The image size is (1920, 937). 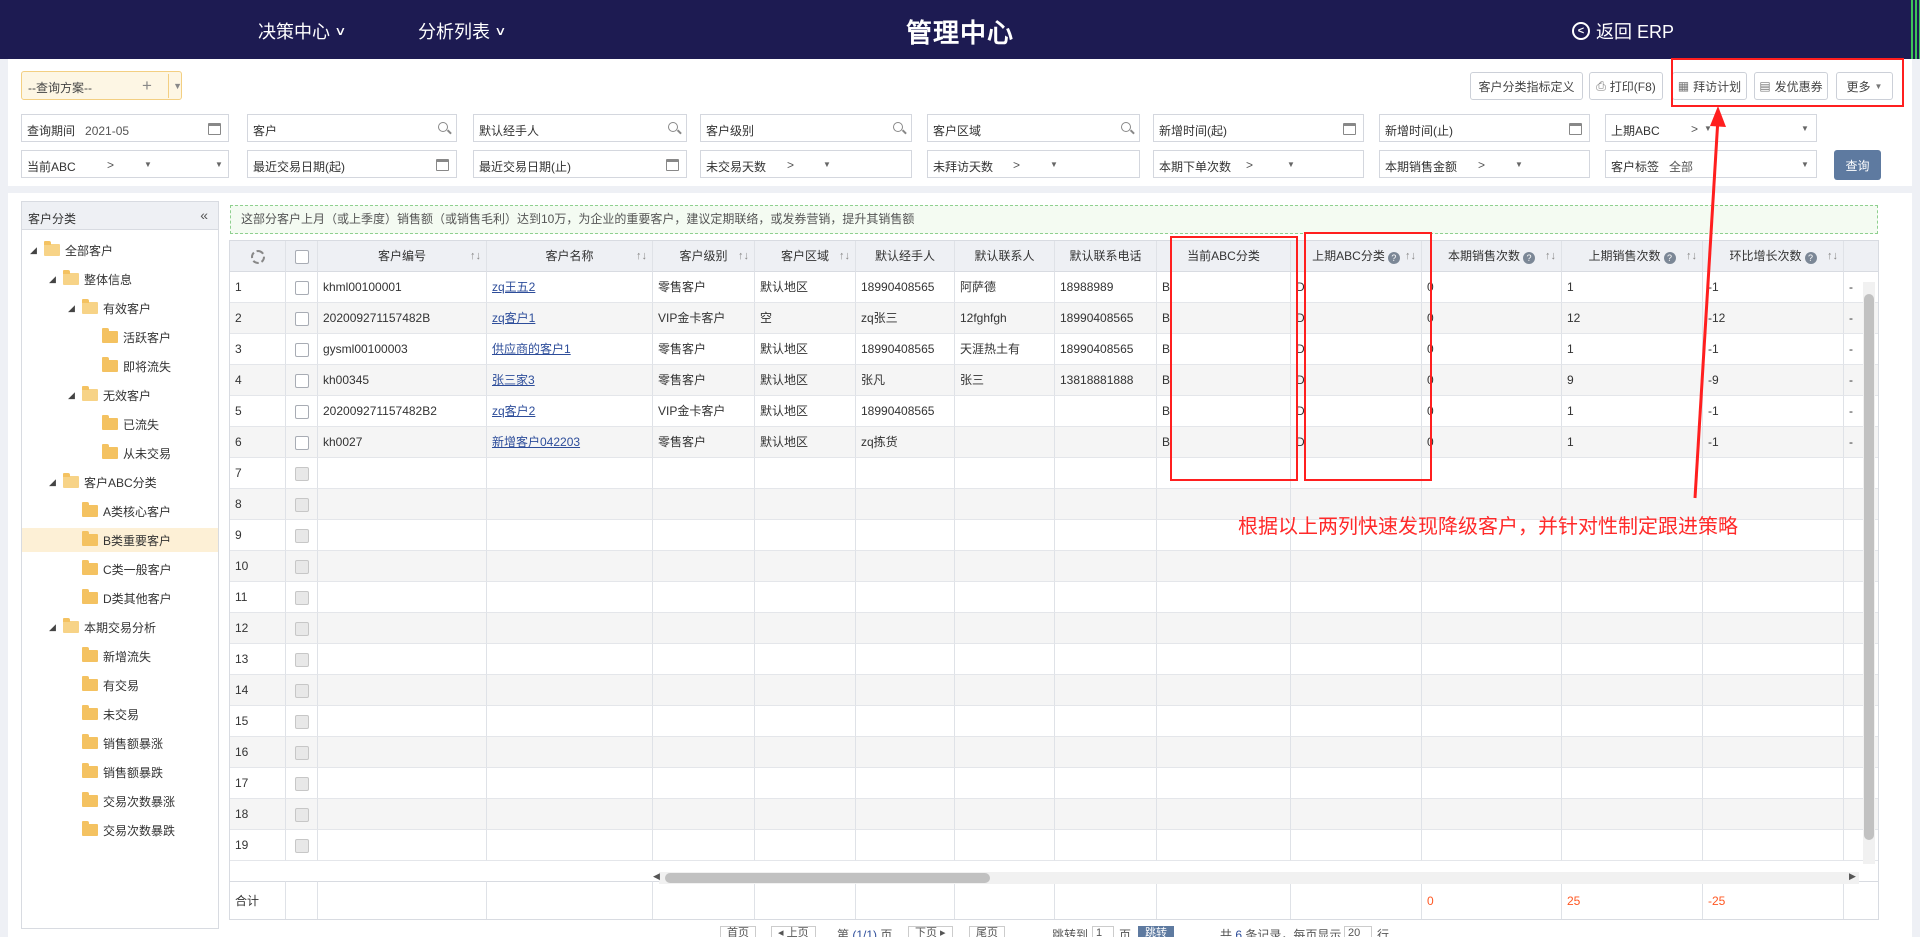 What do you see at coordinates (257, 256) in the screenshot?
I see `column-settings-icon` at bounding box center [257, 256].